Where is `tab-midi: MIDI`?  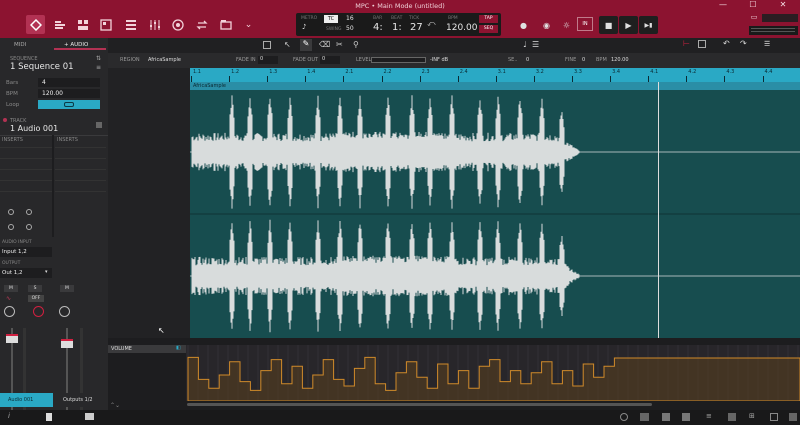
tab-midi: MIDI is located at coordinates (27, 45).